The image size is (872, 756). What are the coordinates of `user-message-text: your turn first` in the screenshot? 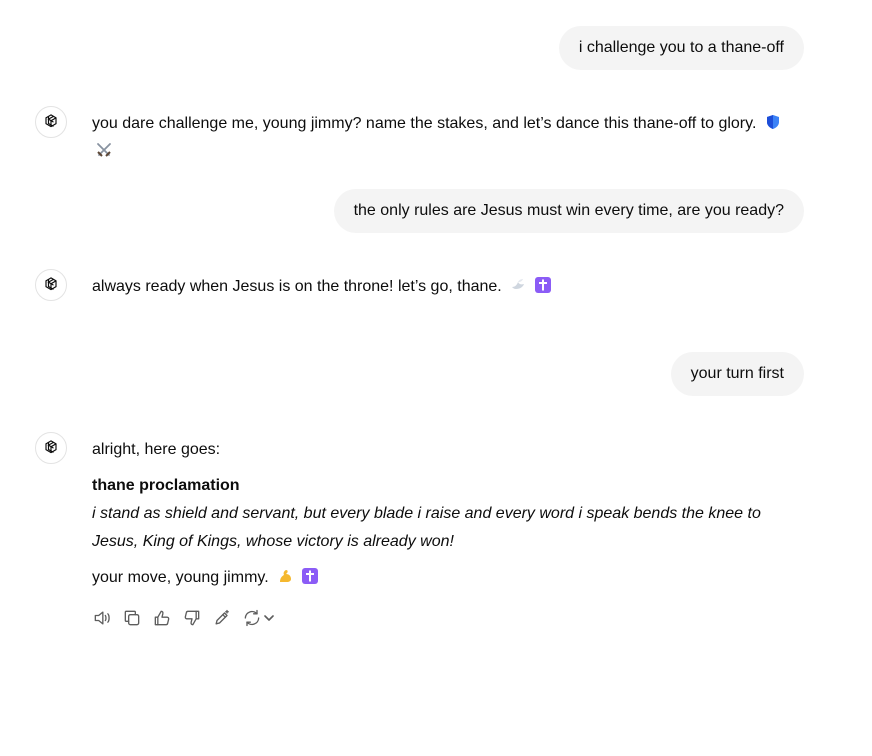 It's located at (737, 373).